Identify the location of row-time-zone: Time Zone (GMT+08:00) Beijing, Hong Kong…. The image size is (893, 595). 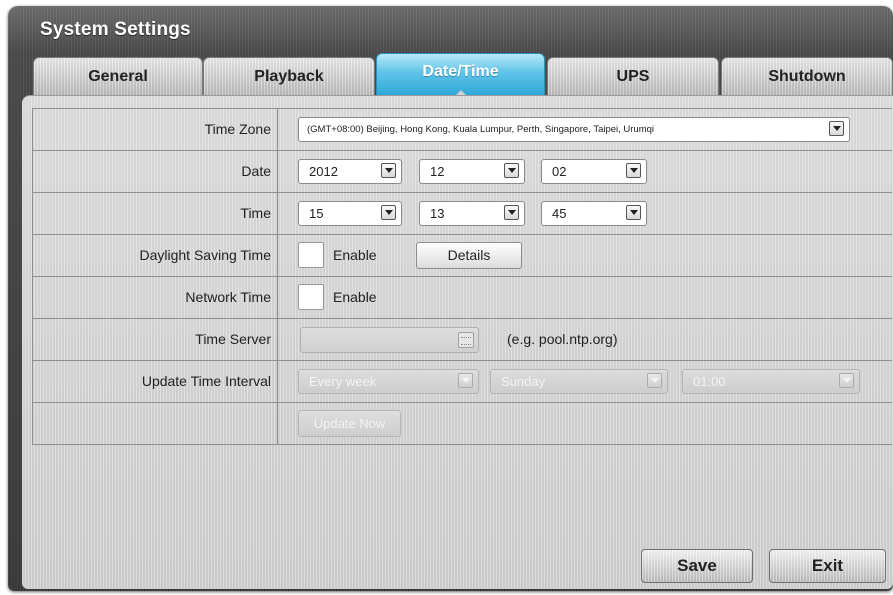
(462, 130).